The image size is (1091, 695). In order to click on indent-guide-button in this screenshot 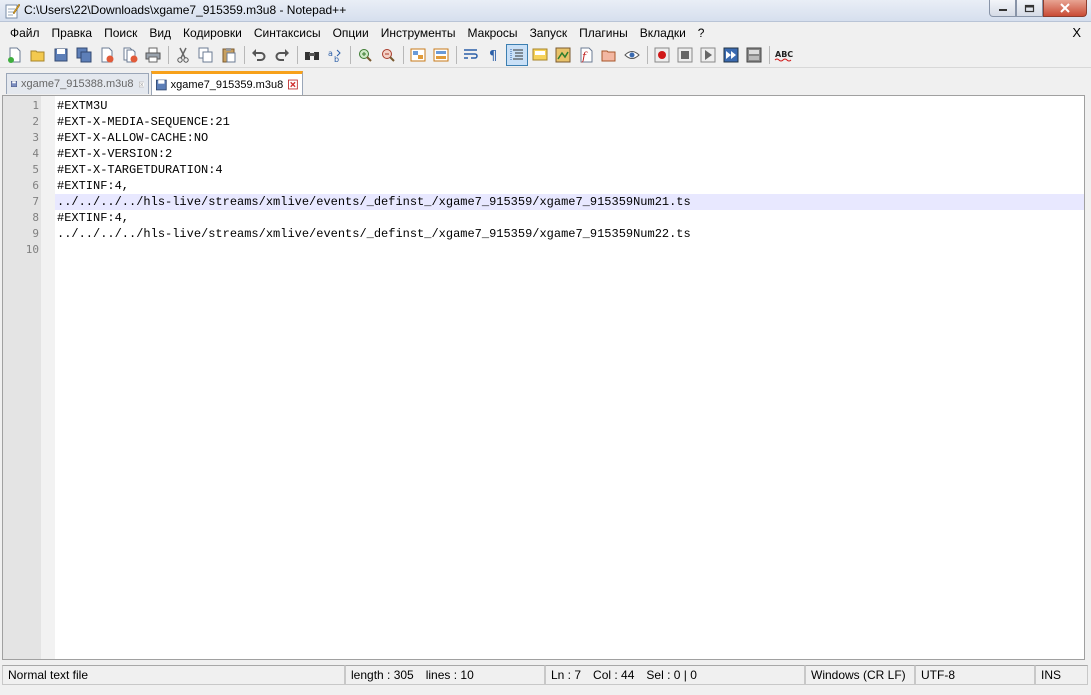, I will do `click(517, 55)`.